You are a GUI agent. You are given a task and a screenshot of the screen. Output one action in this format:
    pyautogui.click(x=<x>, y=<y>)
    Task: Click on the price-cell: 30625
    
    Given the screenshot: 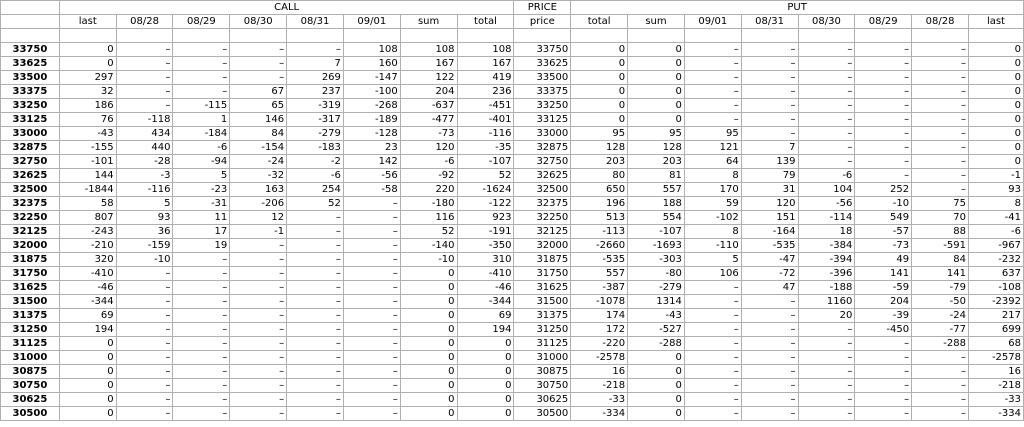 What is the action you would take?
    pyautogui.click(x=542, y=399)
    